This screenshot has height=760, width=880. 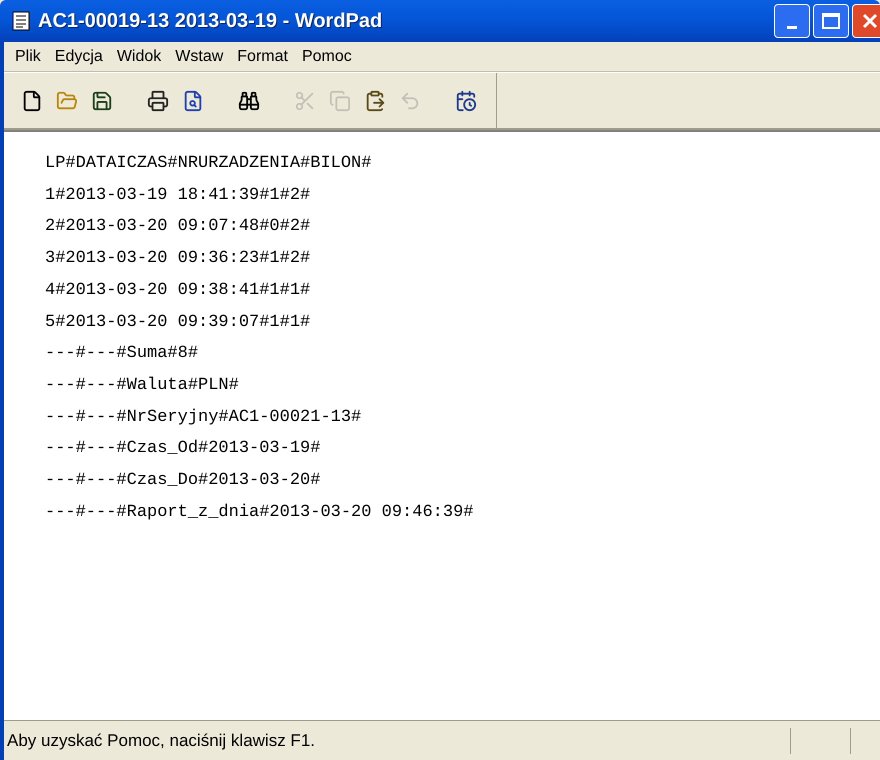 What do you see at coordinates (326, 56) in the screenshot?
I see `menu-item: Pomoc` at bounding box center [326, 56].